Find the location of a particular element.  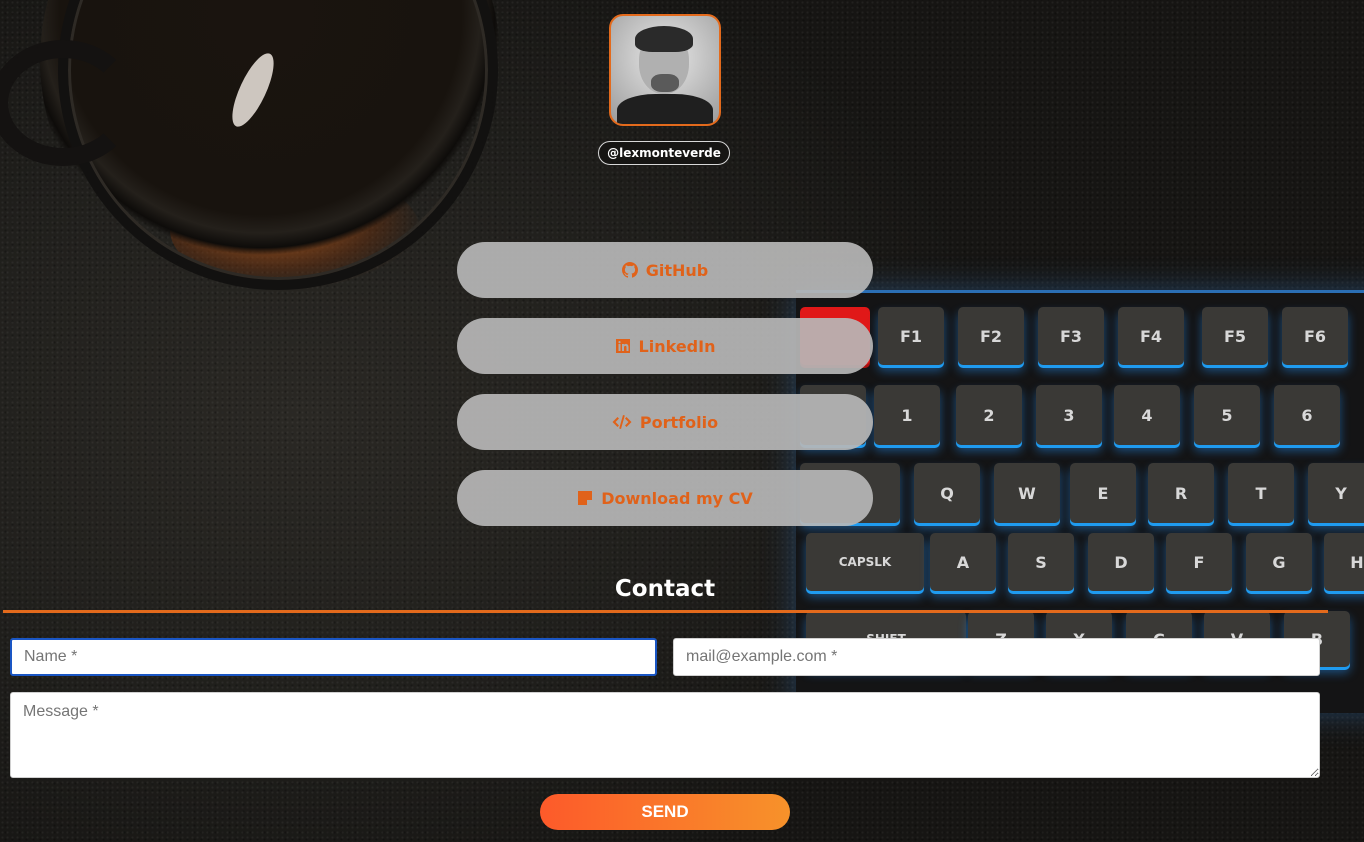

key-f5: F5 is located at coordinates (1235, 336).